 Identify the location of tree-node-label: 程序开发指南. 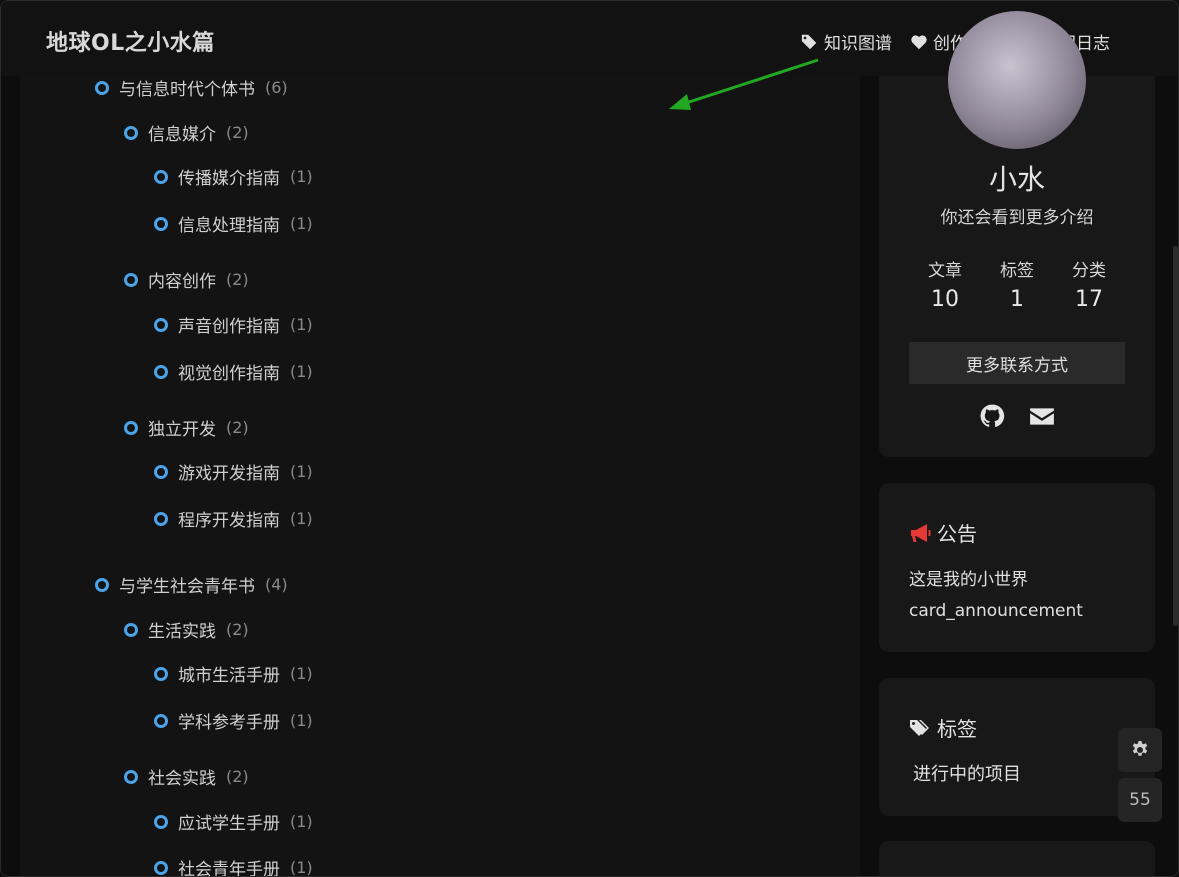
(229, 521).